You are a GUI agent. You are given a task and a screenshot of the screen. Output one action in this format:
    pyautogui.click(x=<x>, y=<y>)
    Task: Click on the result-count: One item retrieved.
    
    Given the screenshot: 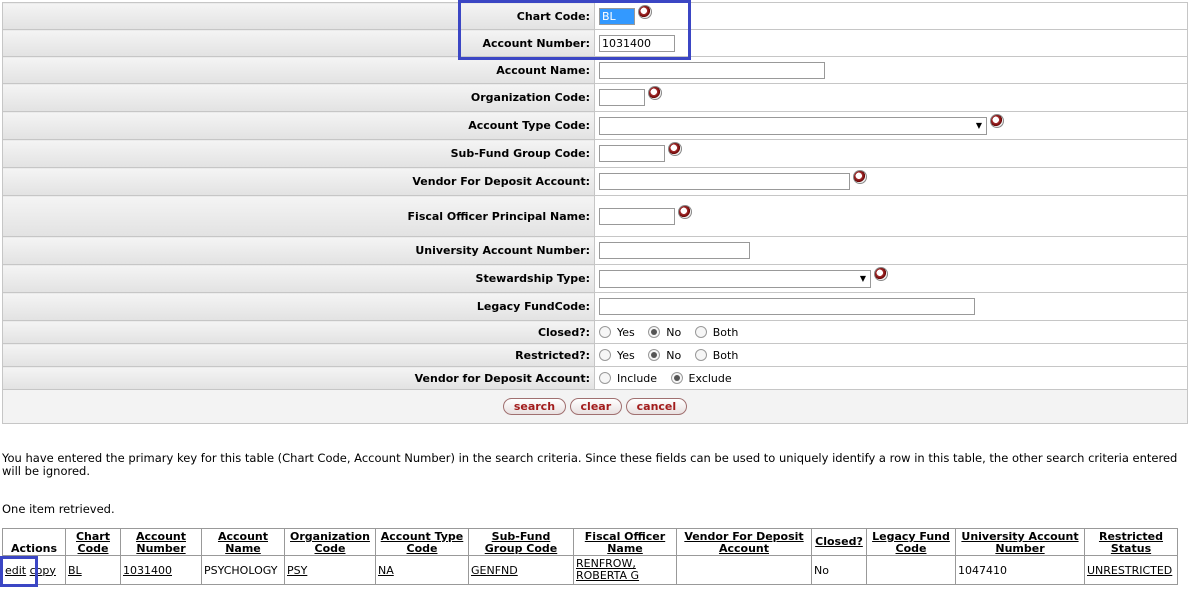 What is the action you would take?
    pyautogui.click(x=58, y=509)
    